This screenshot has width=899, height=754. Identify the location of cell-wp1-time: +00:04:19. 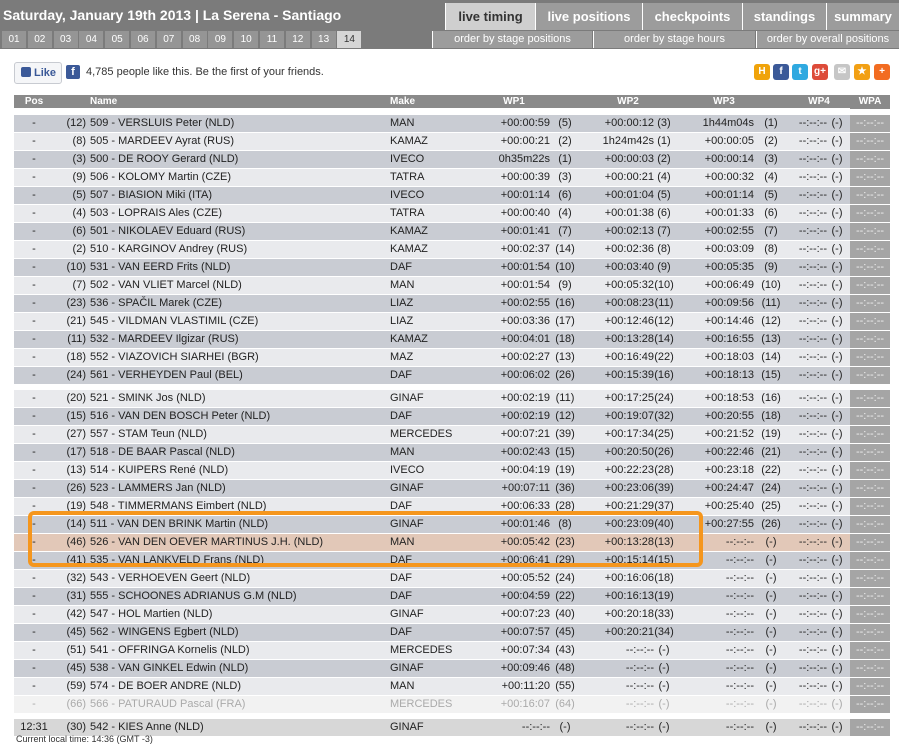
(525, 470).